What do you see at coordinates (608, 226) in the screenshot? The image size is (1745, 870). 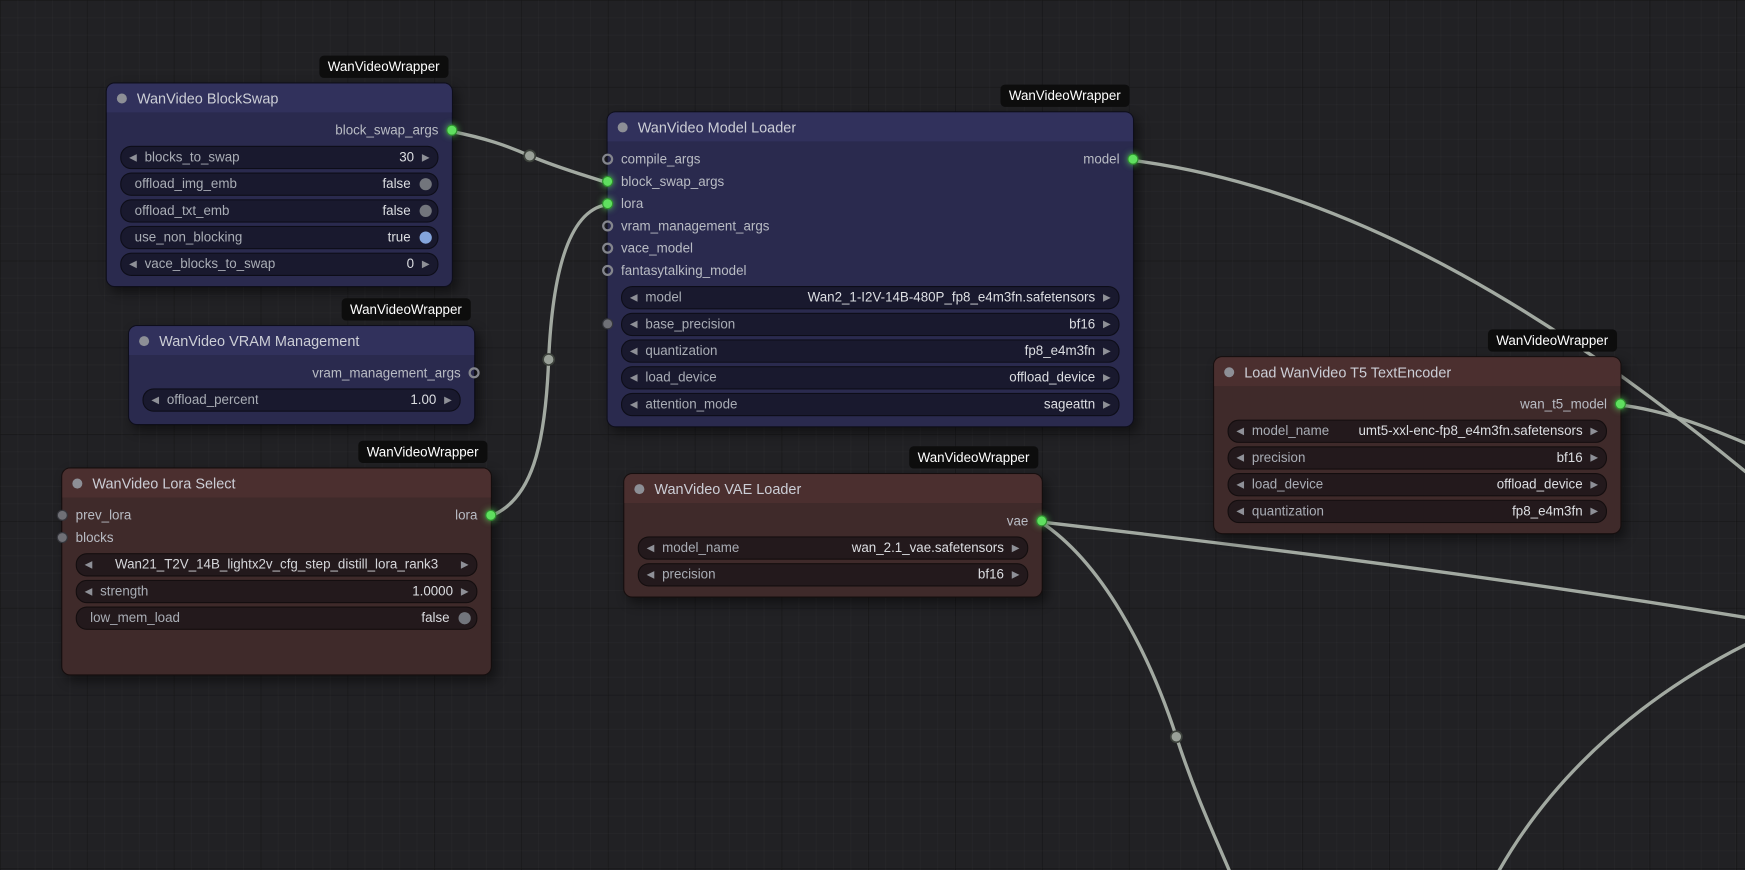 I see `vram_management_args-input-port` at bounding box center [608, 226].